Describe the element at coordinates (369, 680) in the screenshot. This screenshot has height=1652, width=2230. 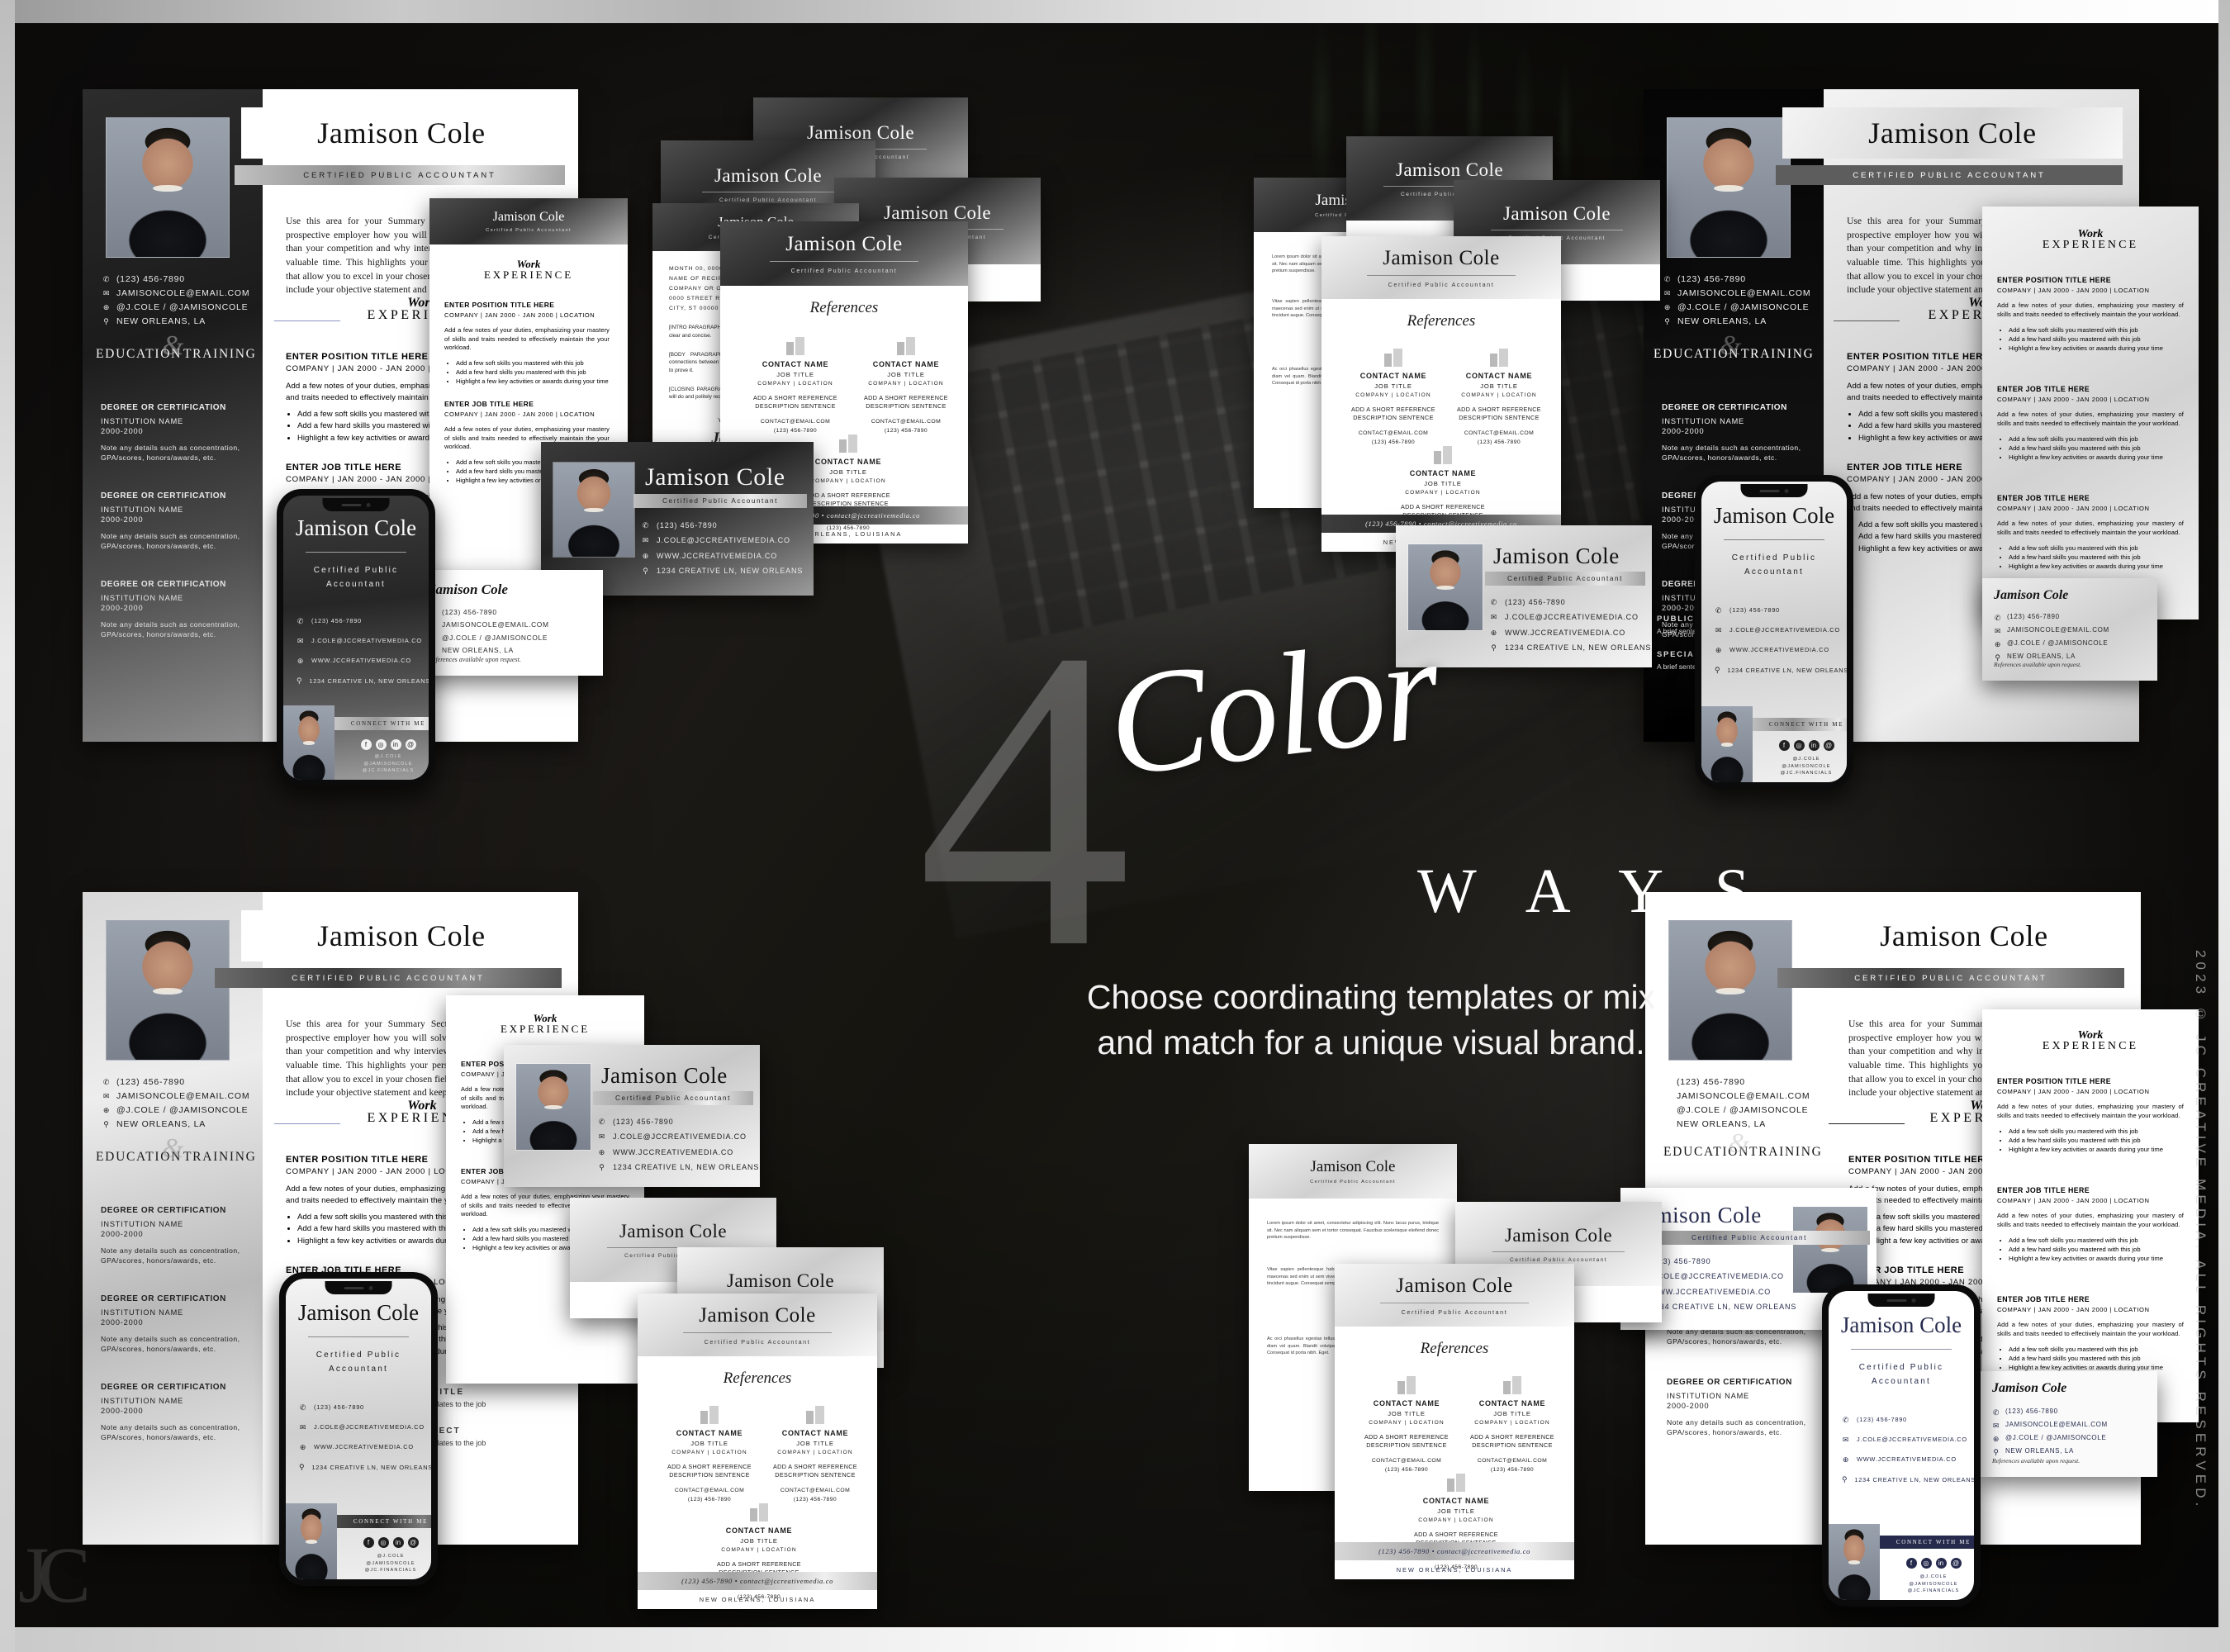
I see `phone-address: 1234 CREATIVE LN, NEW ORLEANS` at that location.